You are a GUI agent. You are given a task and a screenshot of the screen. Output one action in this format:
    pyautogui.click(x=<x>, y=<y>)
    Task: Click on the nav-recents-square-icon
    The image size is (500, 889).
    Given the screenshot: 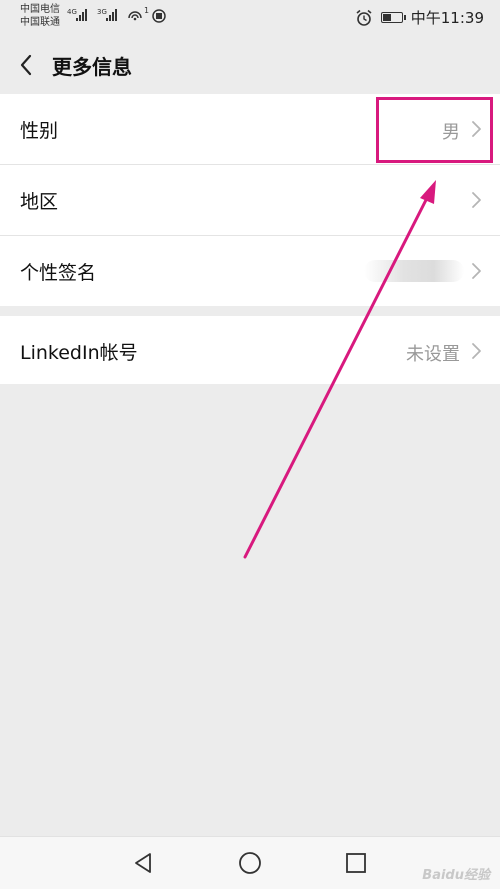 What is the action you would take?
    pyautogui.click(x=356, y=863)
    